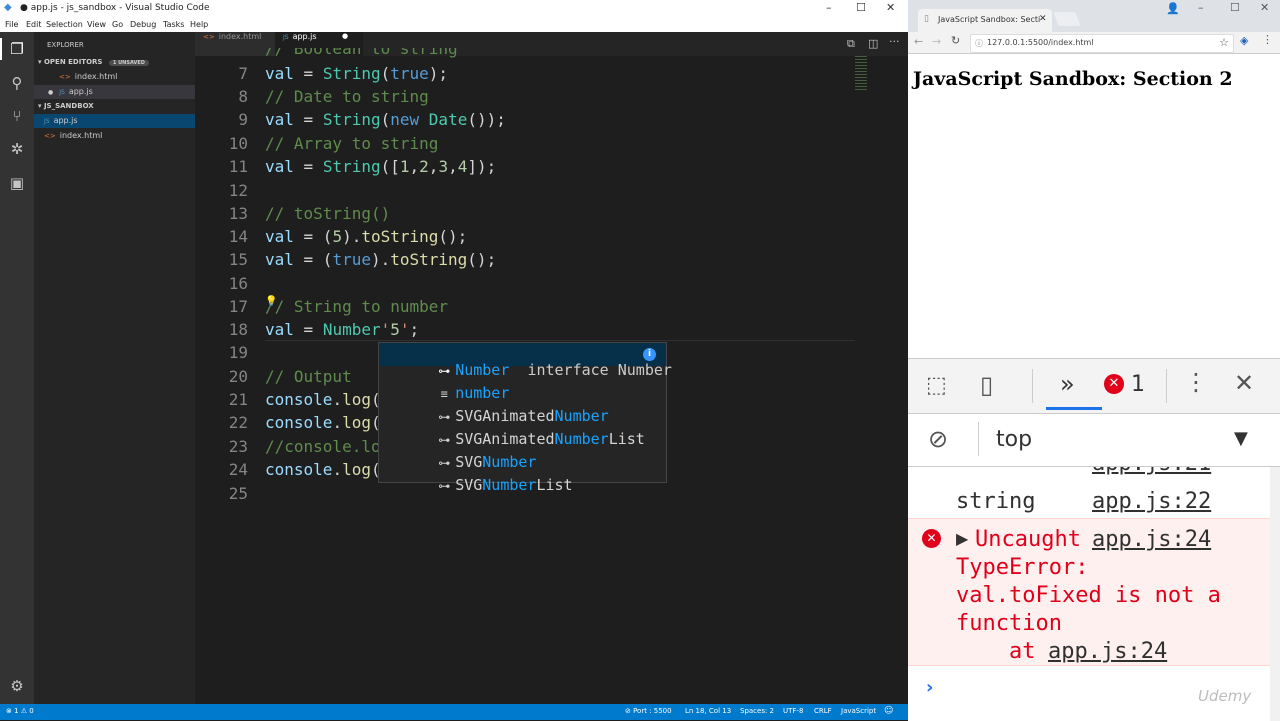 The height and width of the screenshot is (721, 1280). Describe the element at coordinates (1043, 19) in the screenshot. I see `close-tab-icon: ✕` at that location.